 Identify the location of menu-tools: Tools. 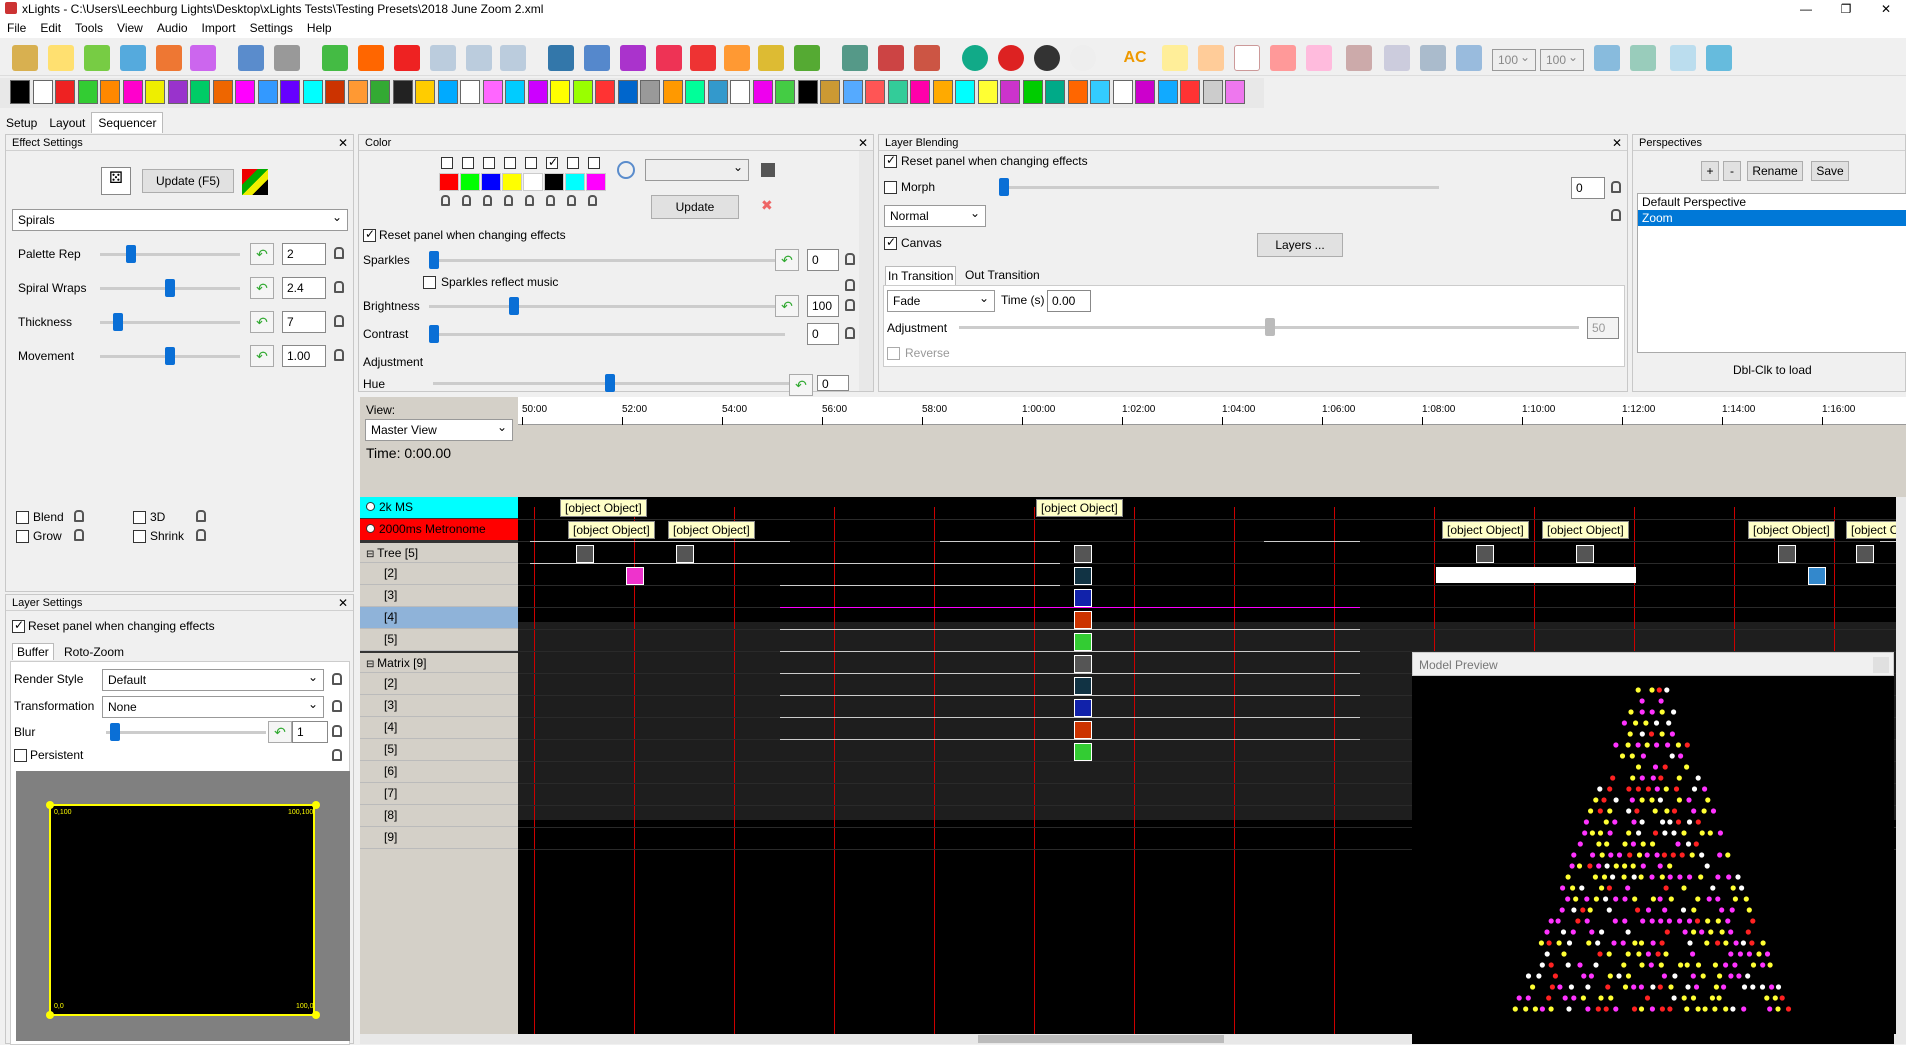
(89, 28).